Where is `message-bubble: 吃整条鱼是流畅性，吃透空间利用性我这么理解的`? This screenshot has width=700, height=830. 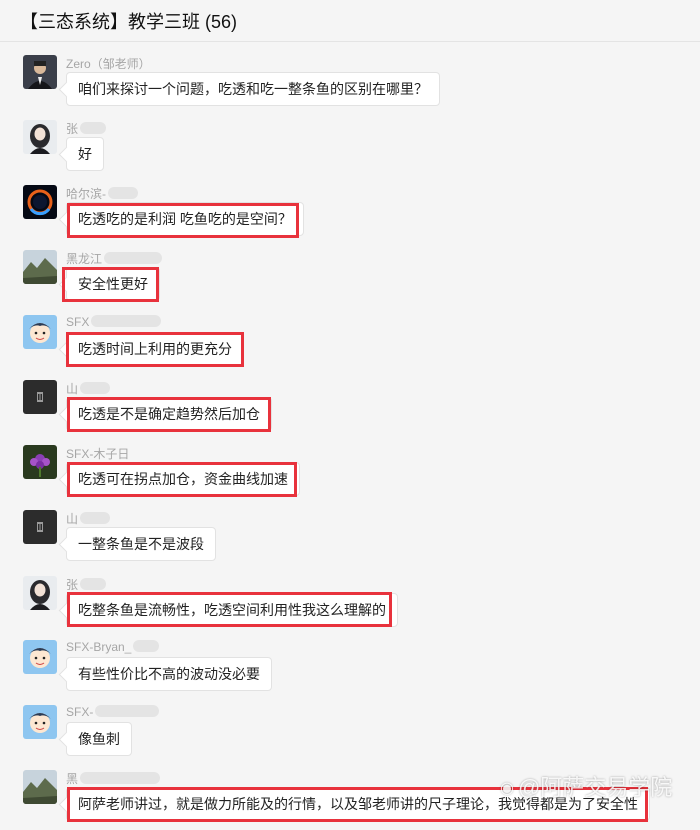
message-bubble: 吃整条鱼是流畅性，吃透空间利用性我这么理解的 is located at coordinates (232, 610).